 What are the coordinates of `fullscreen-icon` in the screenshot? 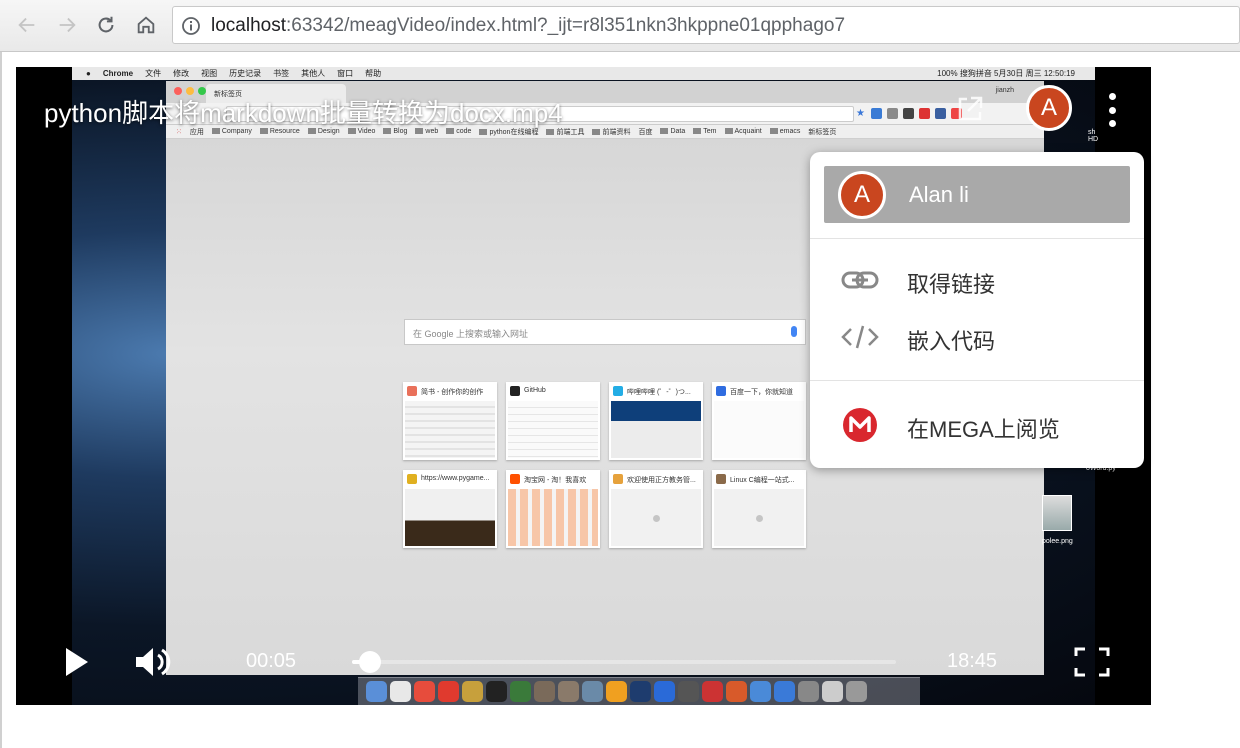 It's located at (1092, 662).